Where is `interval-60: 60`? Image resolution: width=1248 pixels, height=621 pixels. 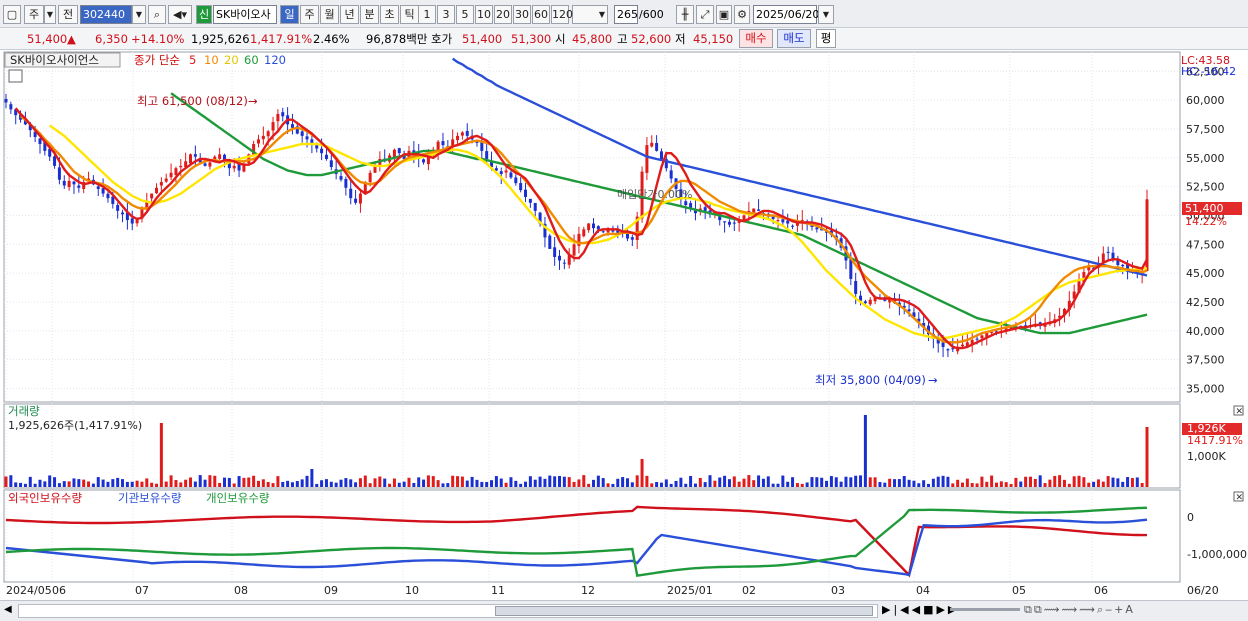 interval-60: 60 is located at coordinates (541, 14).